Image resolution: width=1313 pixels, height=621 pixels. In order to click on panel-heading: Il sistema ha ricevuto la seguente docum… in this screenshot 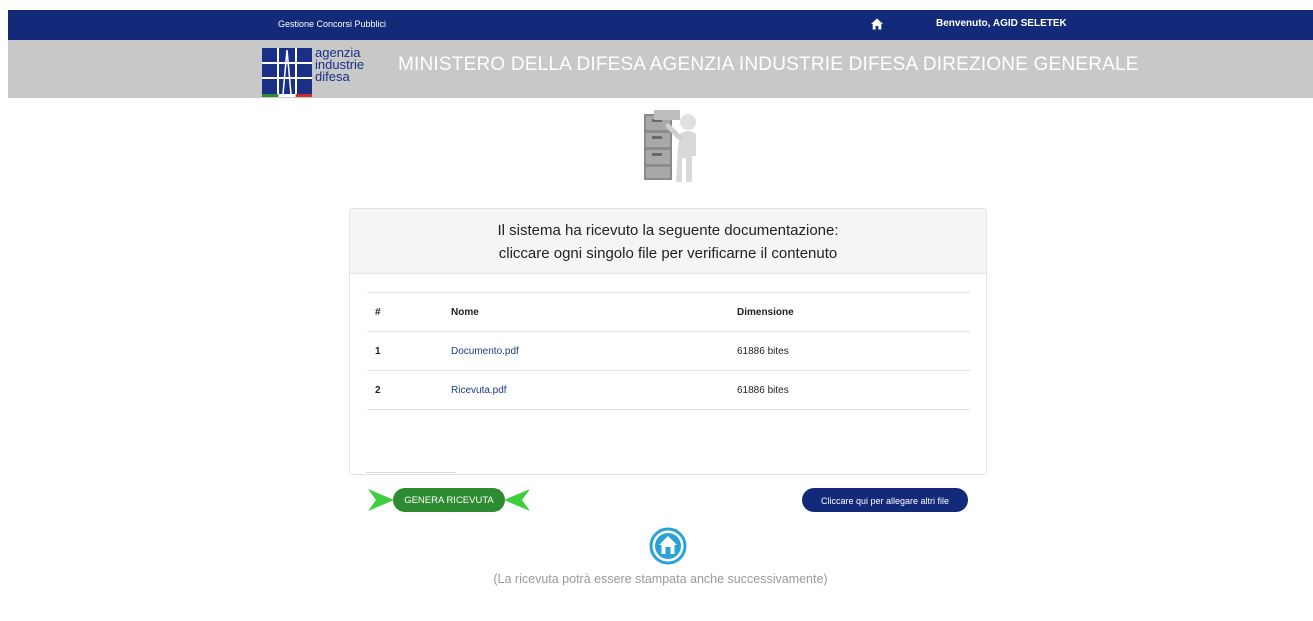, I will do `click(668, 241)`.